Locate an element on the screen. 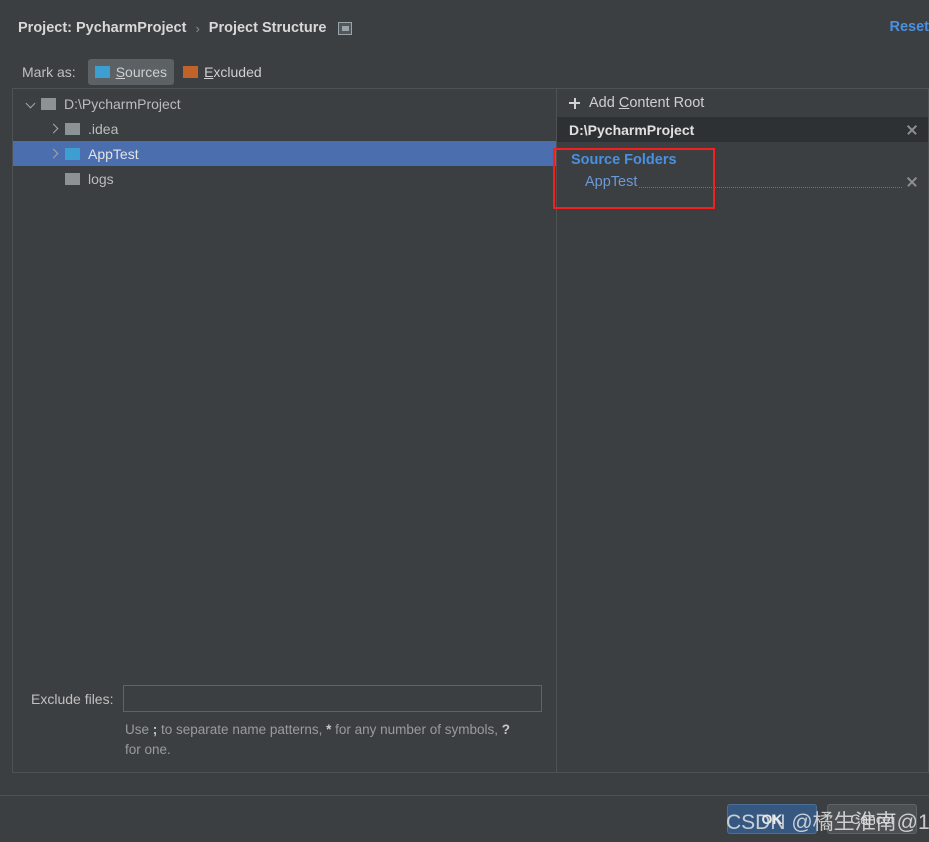 The height and width of the screenshot is (842, 929). mark-as-label: Mark as: is located at coordinates (49, 72).